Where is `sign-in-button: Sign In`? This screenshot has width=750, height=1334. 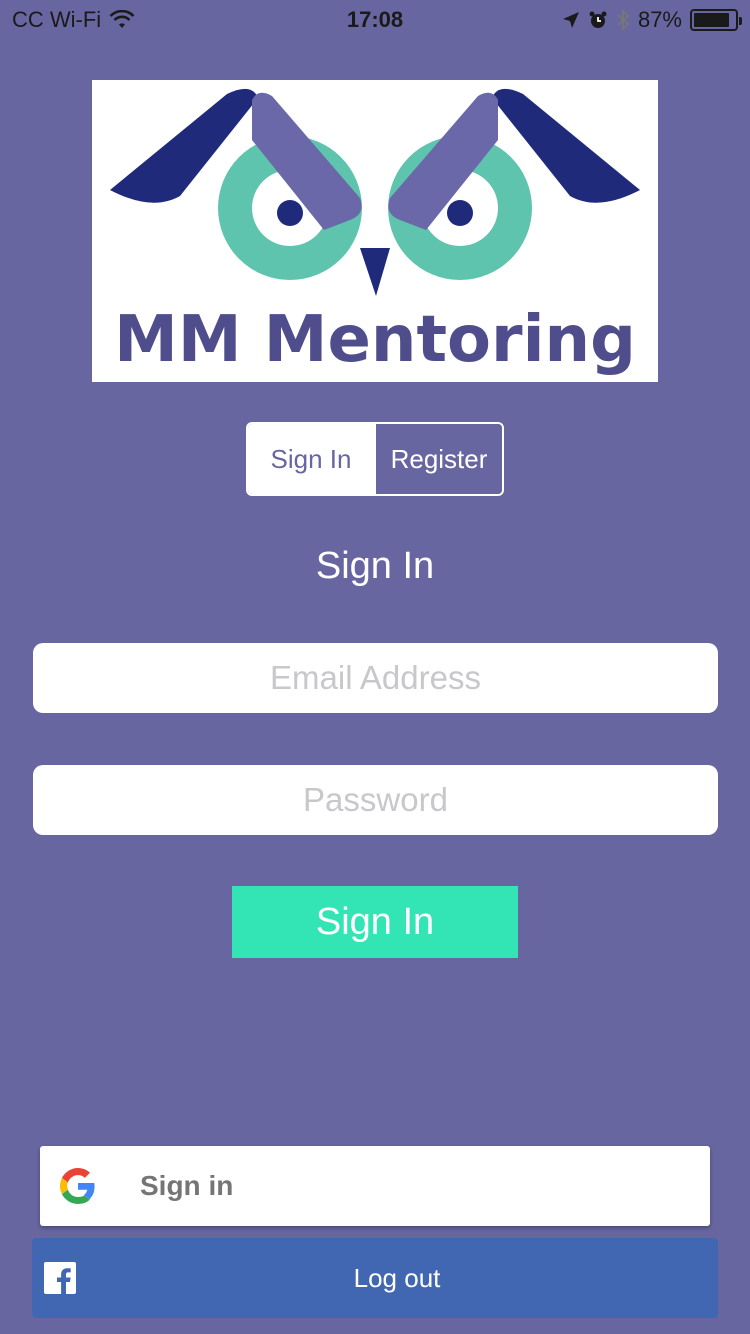
sign-in-button: Sign In is located at coordinates (375, 922).